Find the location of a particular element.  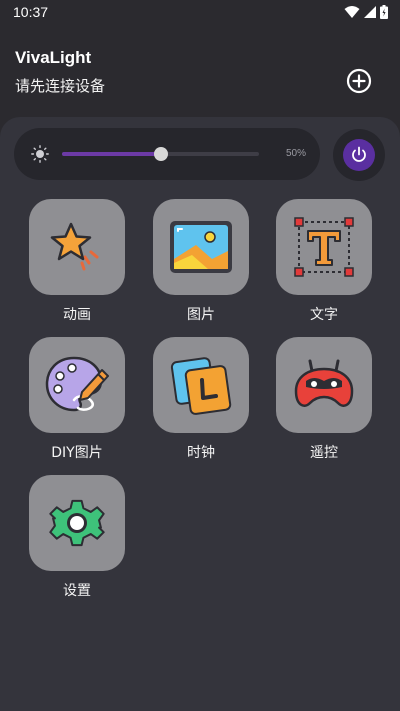

tile-animation: 动画 is located at coordinates (77, 261).